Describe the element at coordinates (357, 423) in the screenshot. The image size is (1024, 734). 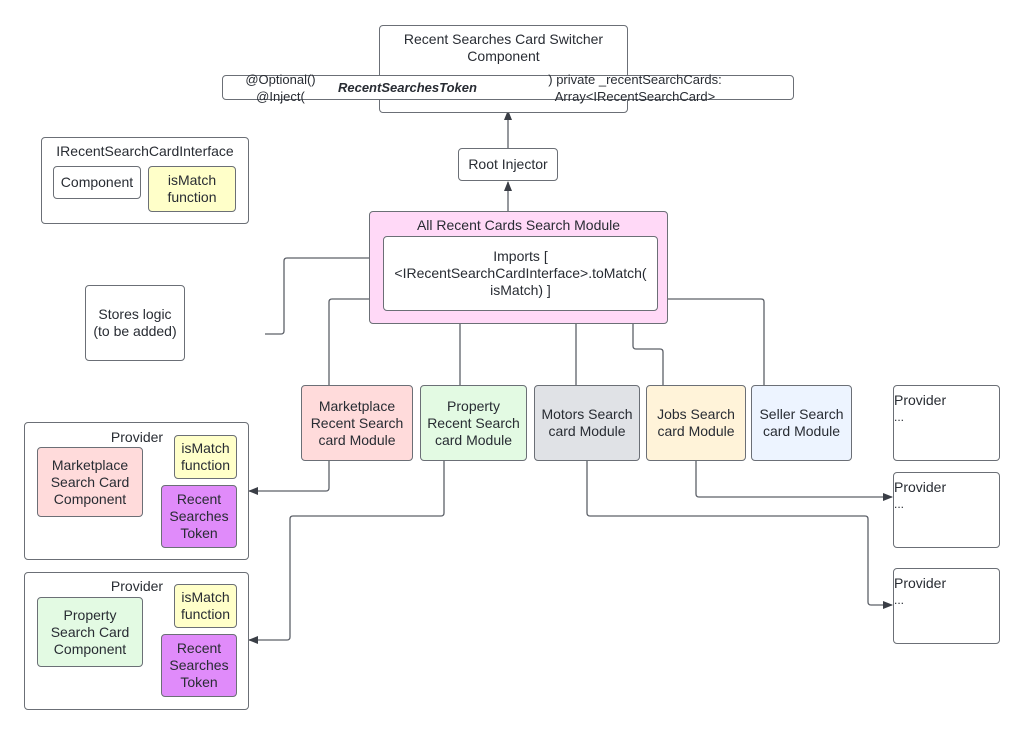
I see `module-marketplace: Marketplace Recent Search card Module` at that location.